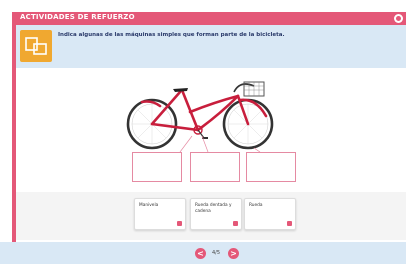 This screenshot has height=264, width=406. Describe the element at coordinates (160, 214) in the screenshot. I see `answer-card-manivela: Manivela` at that location.